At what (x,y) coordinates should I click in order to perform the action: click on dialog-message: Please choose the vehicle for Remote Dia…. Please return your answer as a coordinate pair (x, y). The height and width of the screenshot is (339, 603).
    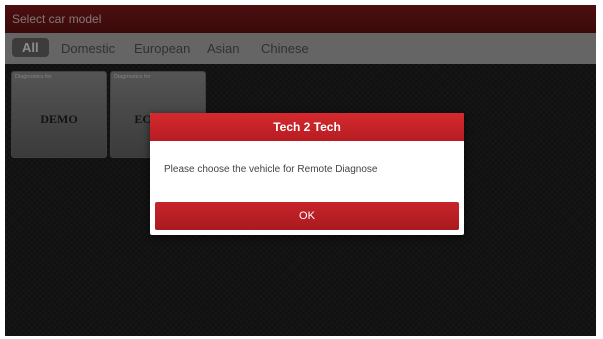
    Looking at the image, I should click on (271, 169).